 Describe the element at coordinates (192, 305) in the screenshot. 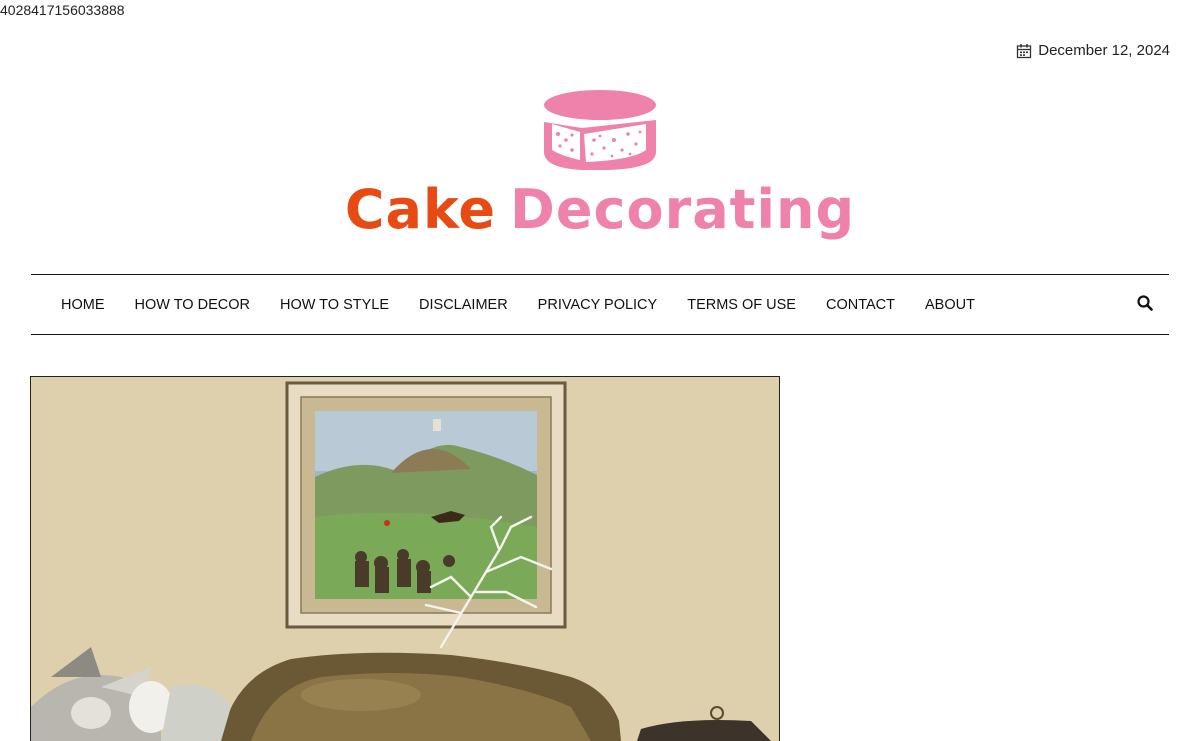

I see `nav-item-how-to-decor: HOW TO DECOR` at that location.